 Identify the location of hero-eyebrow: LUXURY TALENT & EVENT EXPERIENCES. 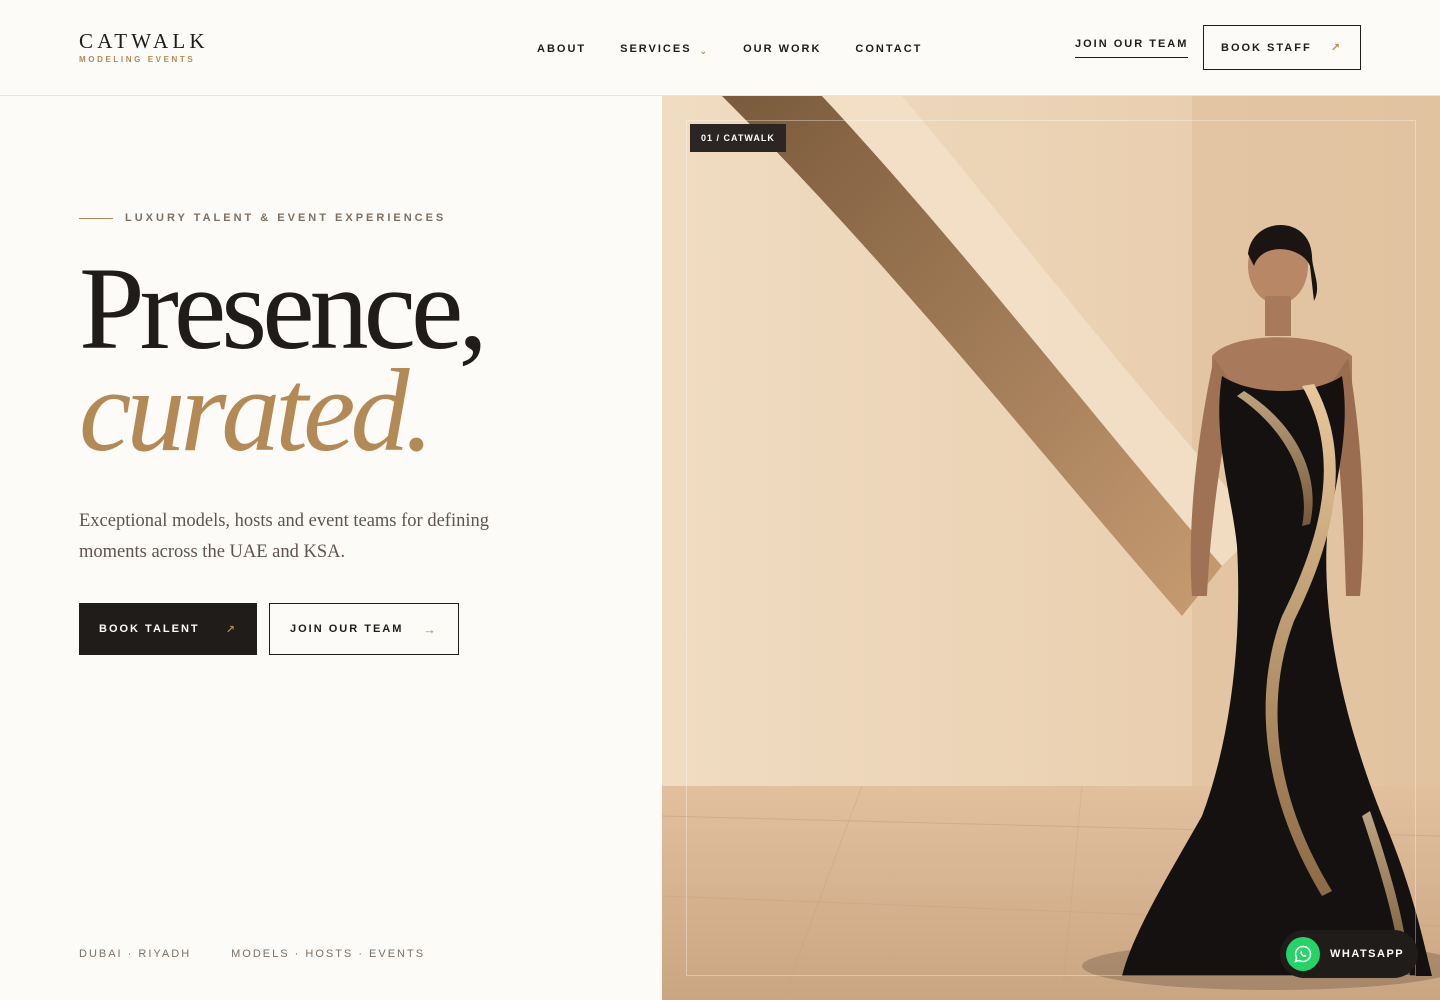
(262, 218).